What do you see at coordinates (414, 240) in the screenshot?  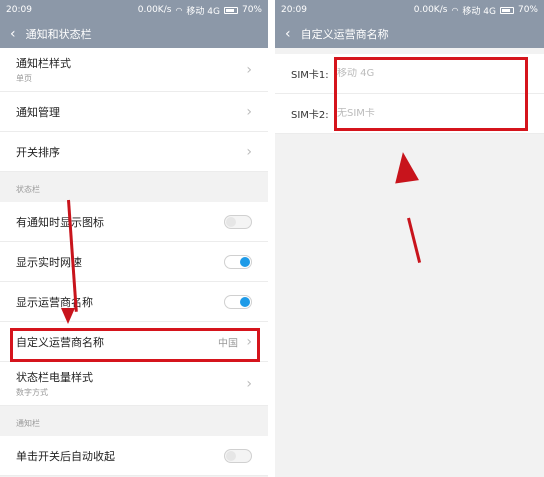 I see `annotation-arrow-shaft` at bounding box center [414, 240].